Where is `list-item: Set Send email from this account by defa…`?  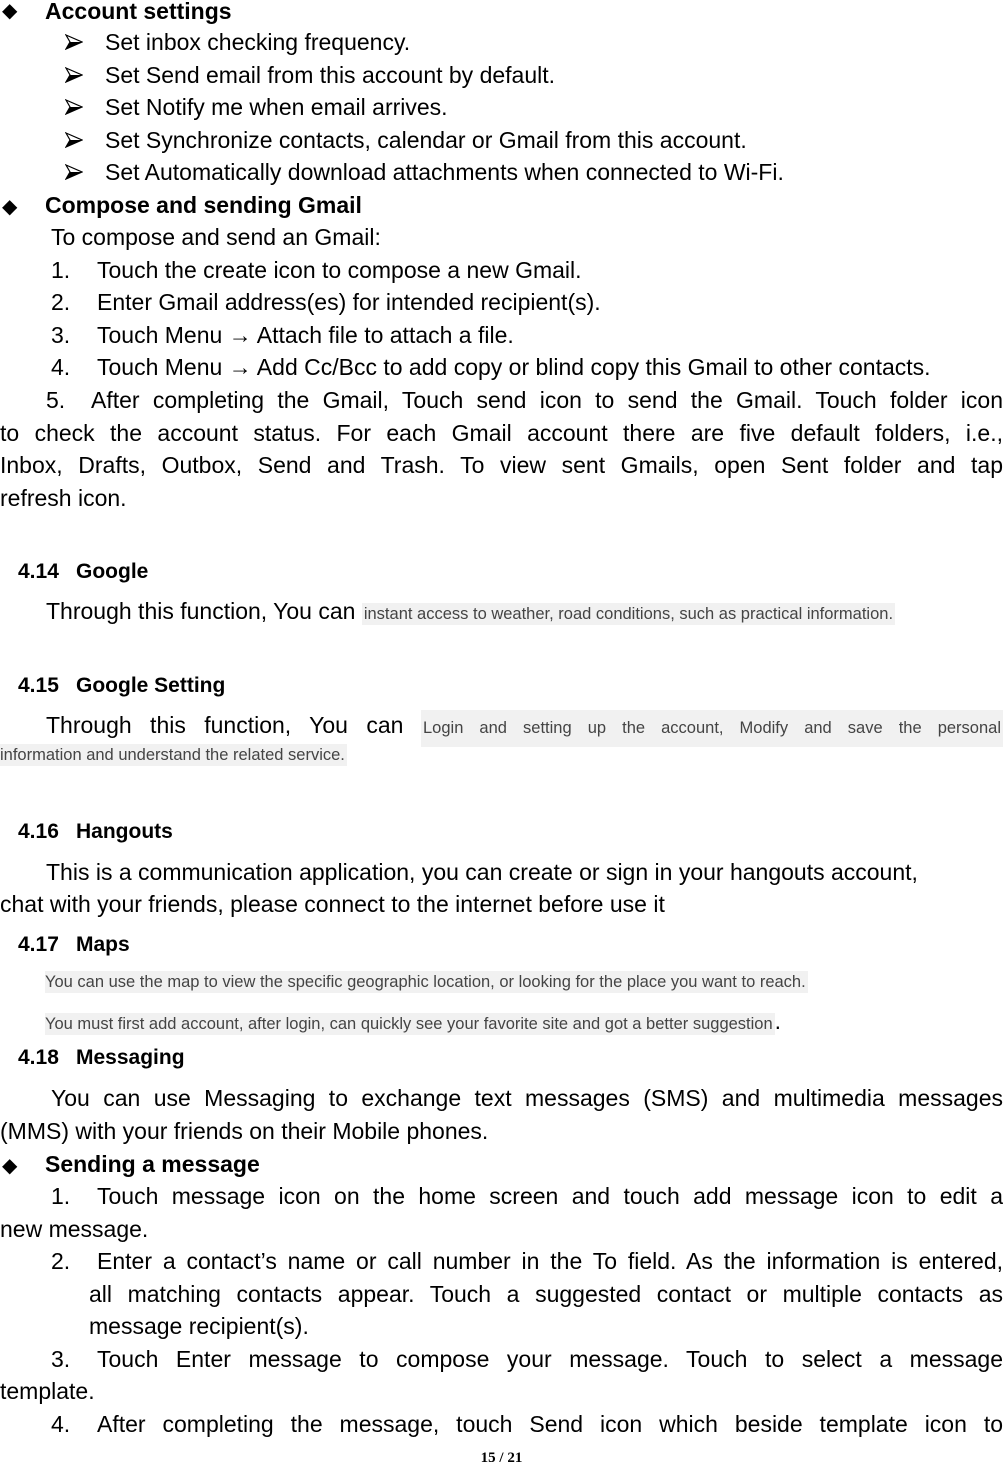
list-item: Set Send email from this account by defa… is located at coordinates (330, 75).